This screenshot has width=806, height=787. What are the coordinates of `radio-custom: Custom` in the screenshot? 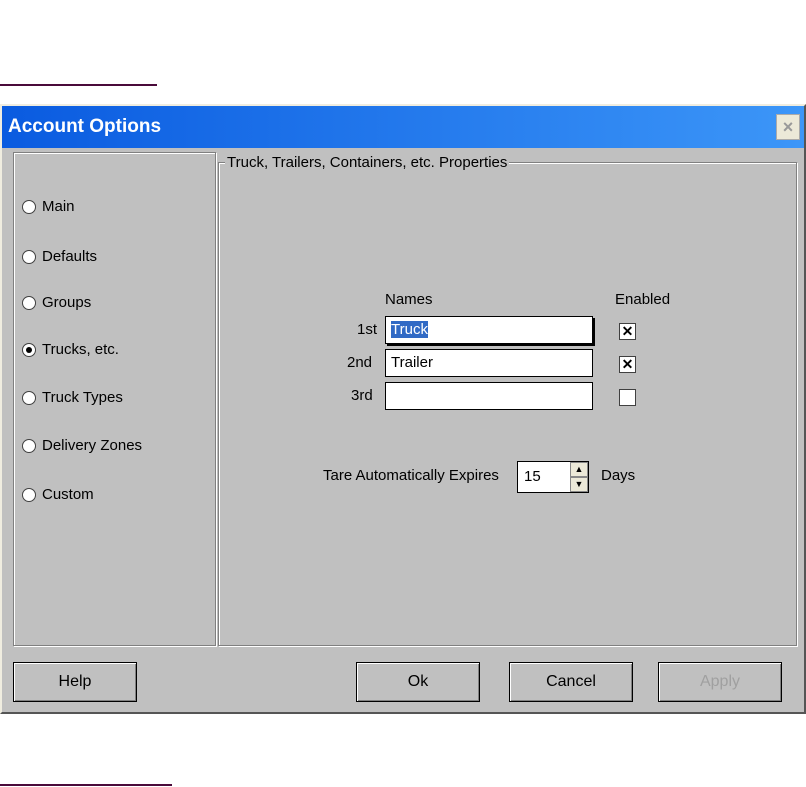 It's located at (58, 494).